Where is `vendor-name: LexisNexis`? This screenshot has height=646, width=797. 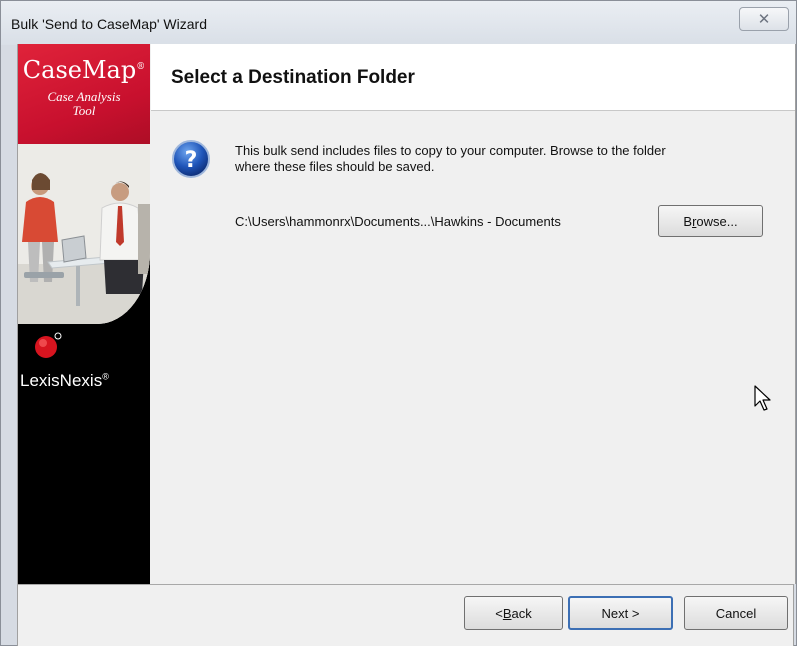
vendor-name: LexisNexis is located at coordinates (61, 380).